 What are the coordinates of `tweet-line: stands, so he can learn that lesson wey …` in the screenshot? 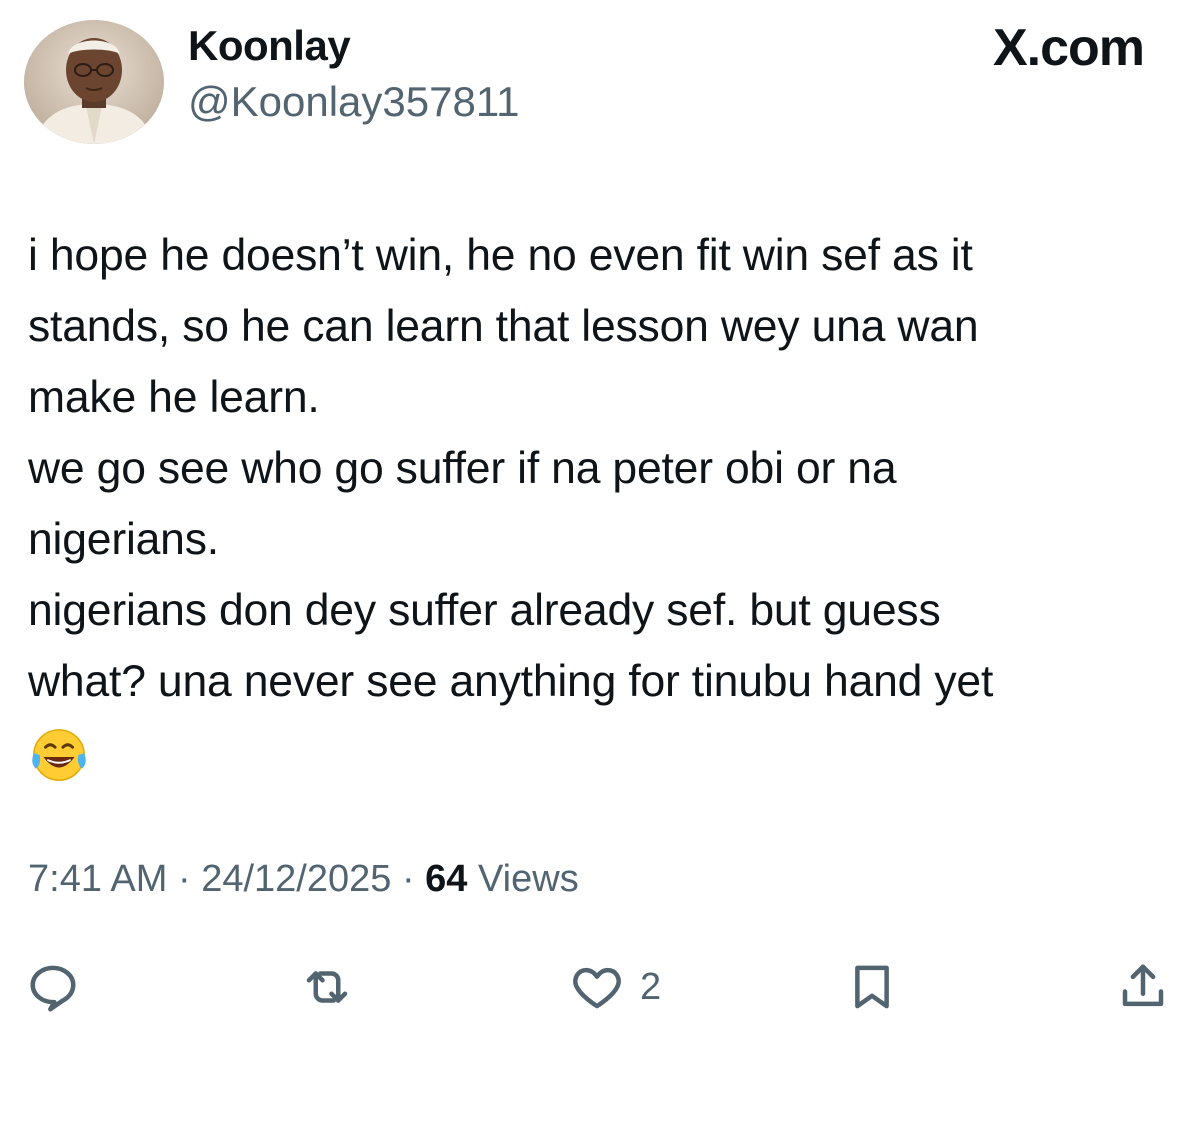 It's located at (503, 326).